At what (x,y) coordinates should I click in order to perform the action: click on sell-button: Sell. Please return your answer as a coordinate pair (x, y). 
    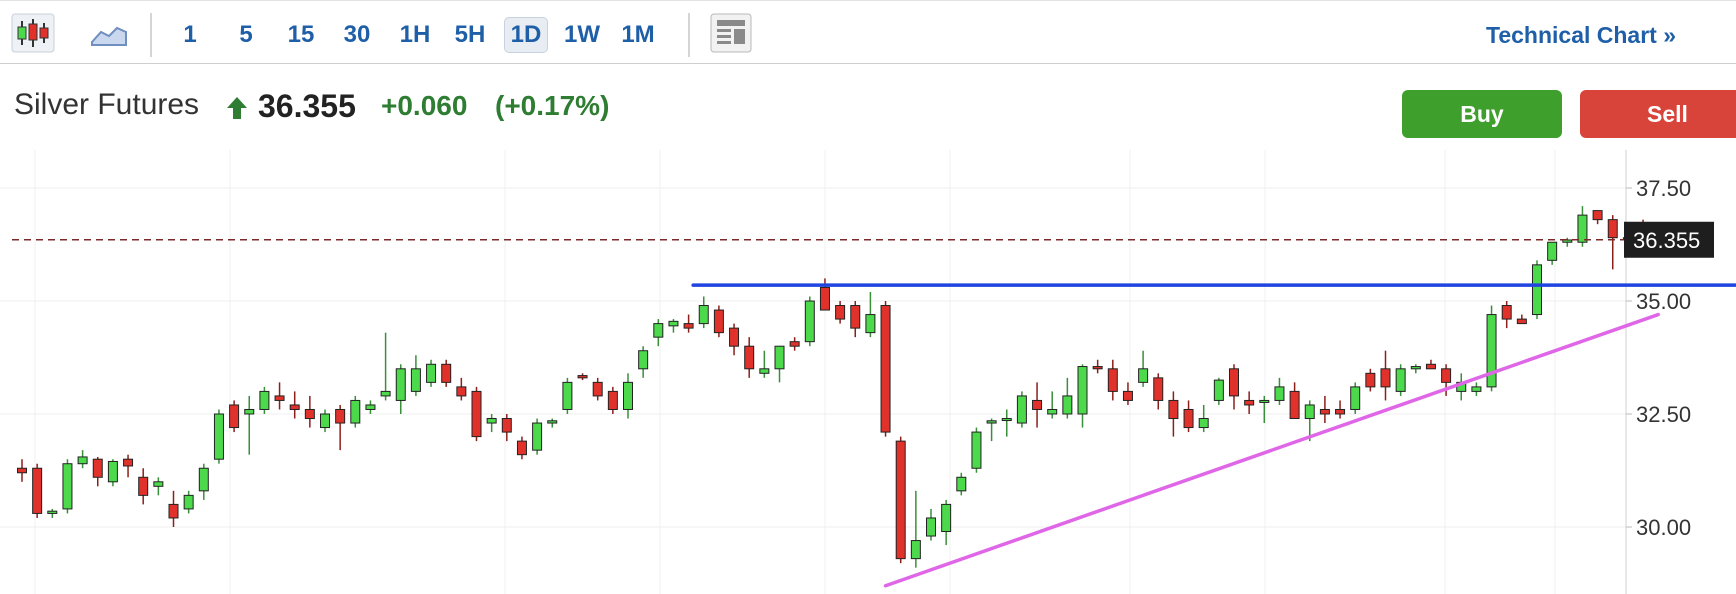
    Looking at the image, I should click on (1658, 114).